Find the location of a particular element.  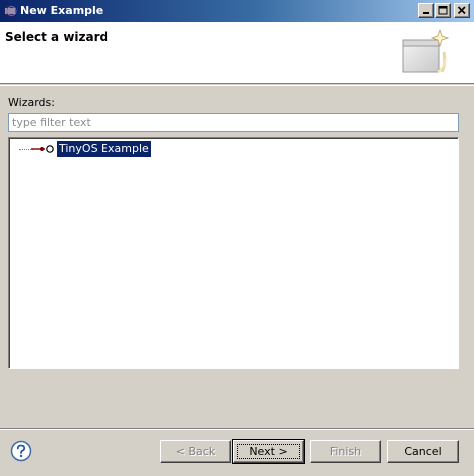

close-icon is located at coordinates (461, 10).